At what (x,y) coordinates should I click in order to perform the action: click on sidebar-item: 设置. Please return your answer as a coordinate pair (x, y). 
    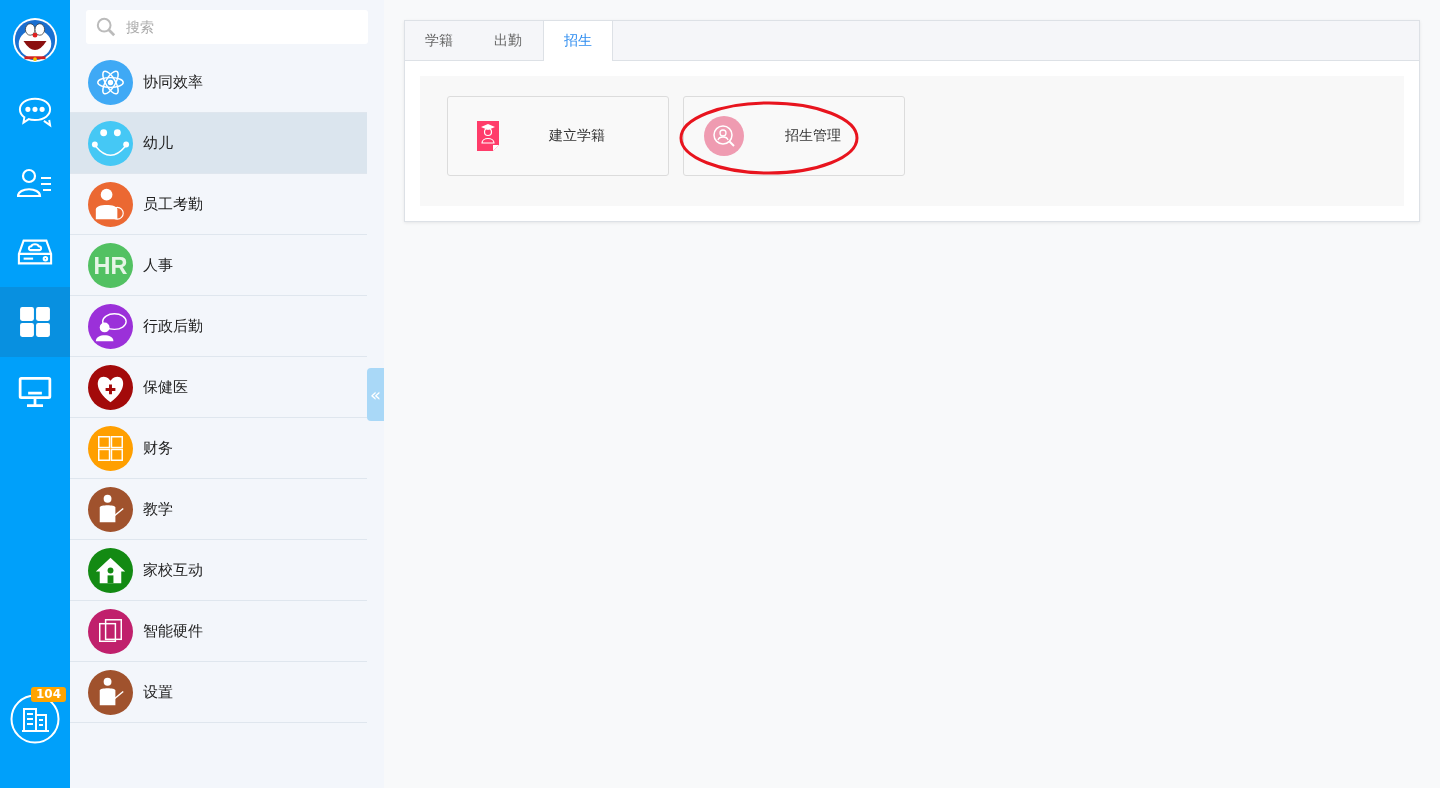
    Looking at the image, I should click on (218, 692).